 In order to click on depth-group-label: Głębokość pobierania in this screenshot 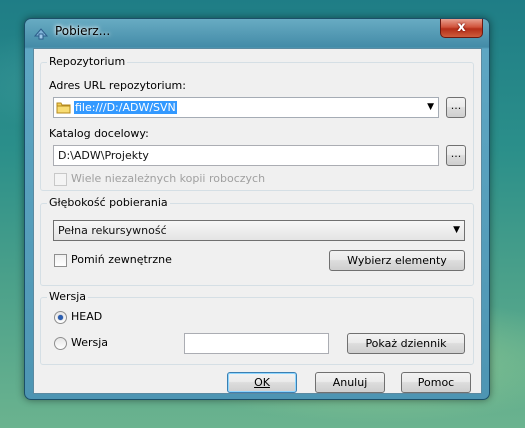, I will do `click(108, 202)`.